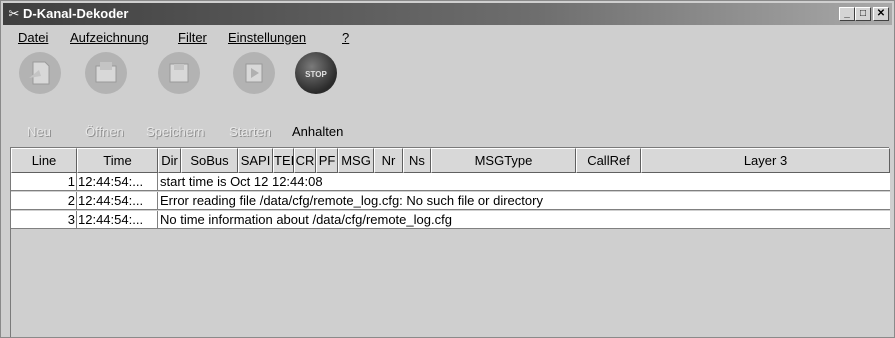 The width and height of the screenshot is (895, 338). Describe the element at coordinates (254, 73) in the screenshot. I see `start-record-icon` at that location.